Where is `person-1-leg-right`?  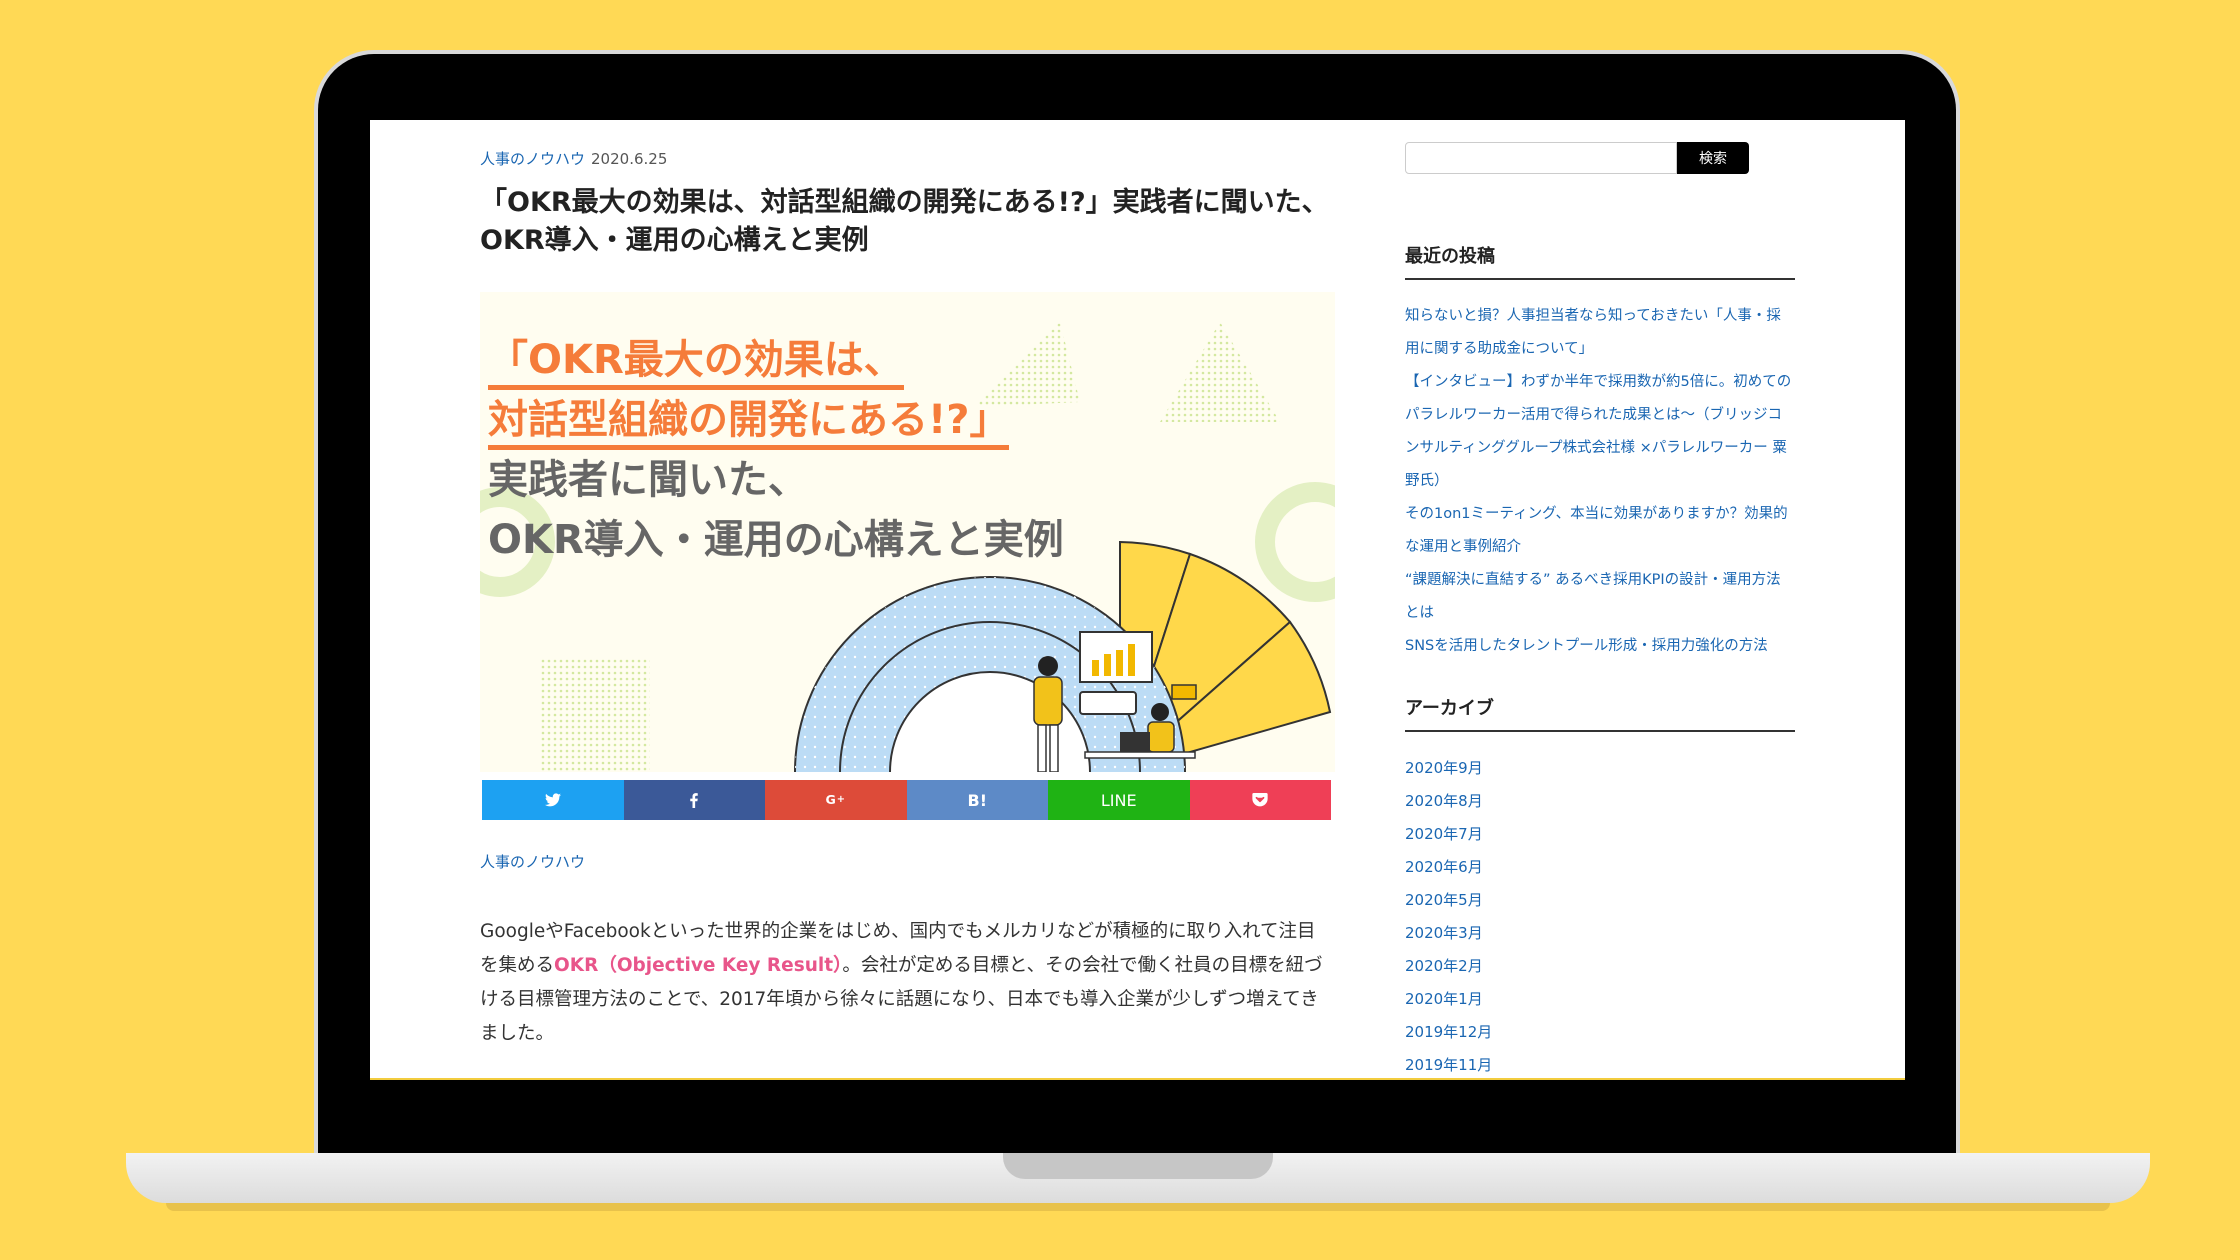
person-1-leg-right is located at coordinates (1054, 748).